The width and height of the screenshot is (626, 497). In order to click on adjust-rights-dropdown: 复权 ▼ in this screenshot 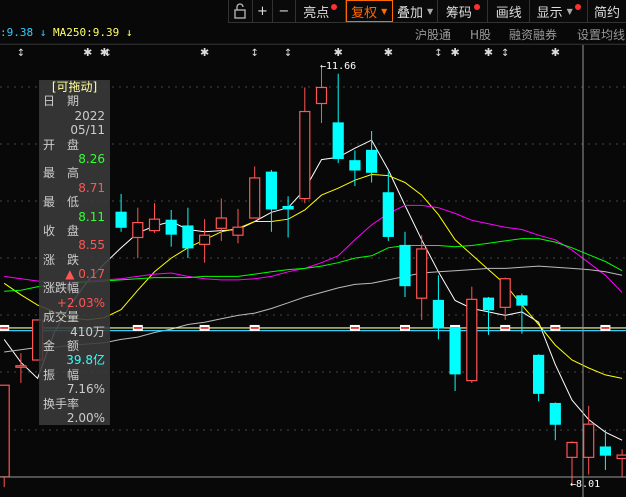, I will do `click(369, 11)`.